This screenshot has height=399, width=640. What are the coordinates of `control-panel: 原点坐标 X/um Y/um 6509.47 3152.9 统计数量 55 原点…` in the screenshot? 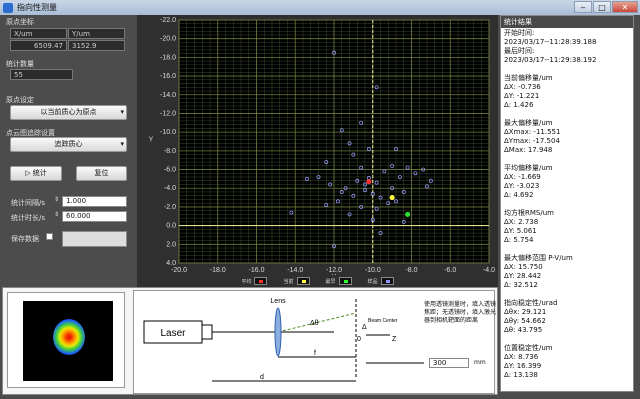 It's located at (68, 150).